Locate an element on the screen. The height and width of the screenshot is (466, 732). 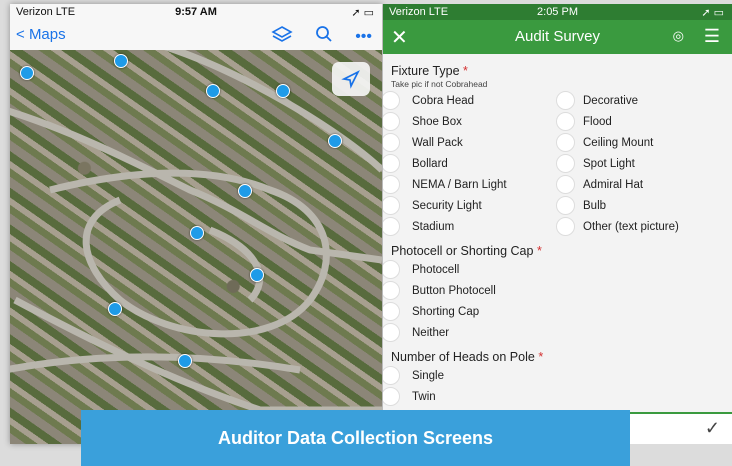
radio-option: Single is located at coordinates (553, 375).